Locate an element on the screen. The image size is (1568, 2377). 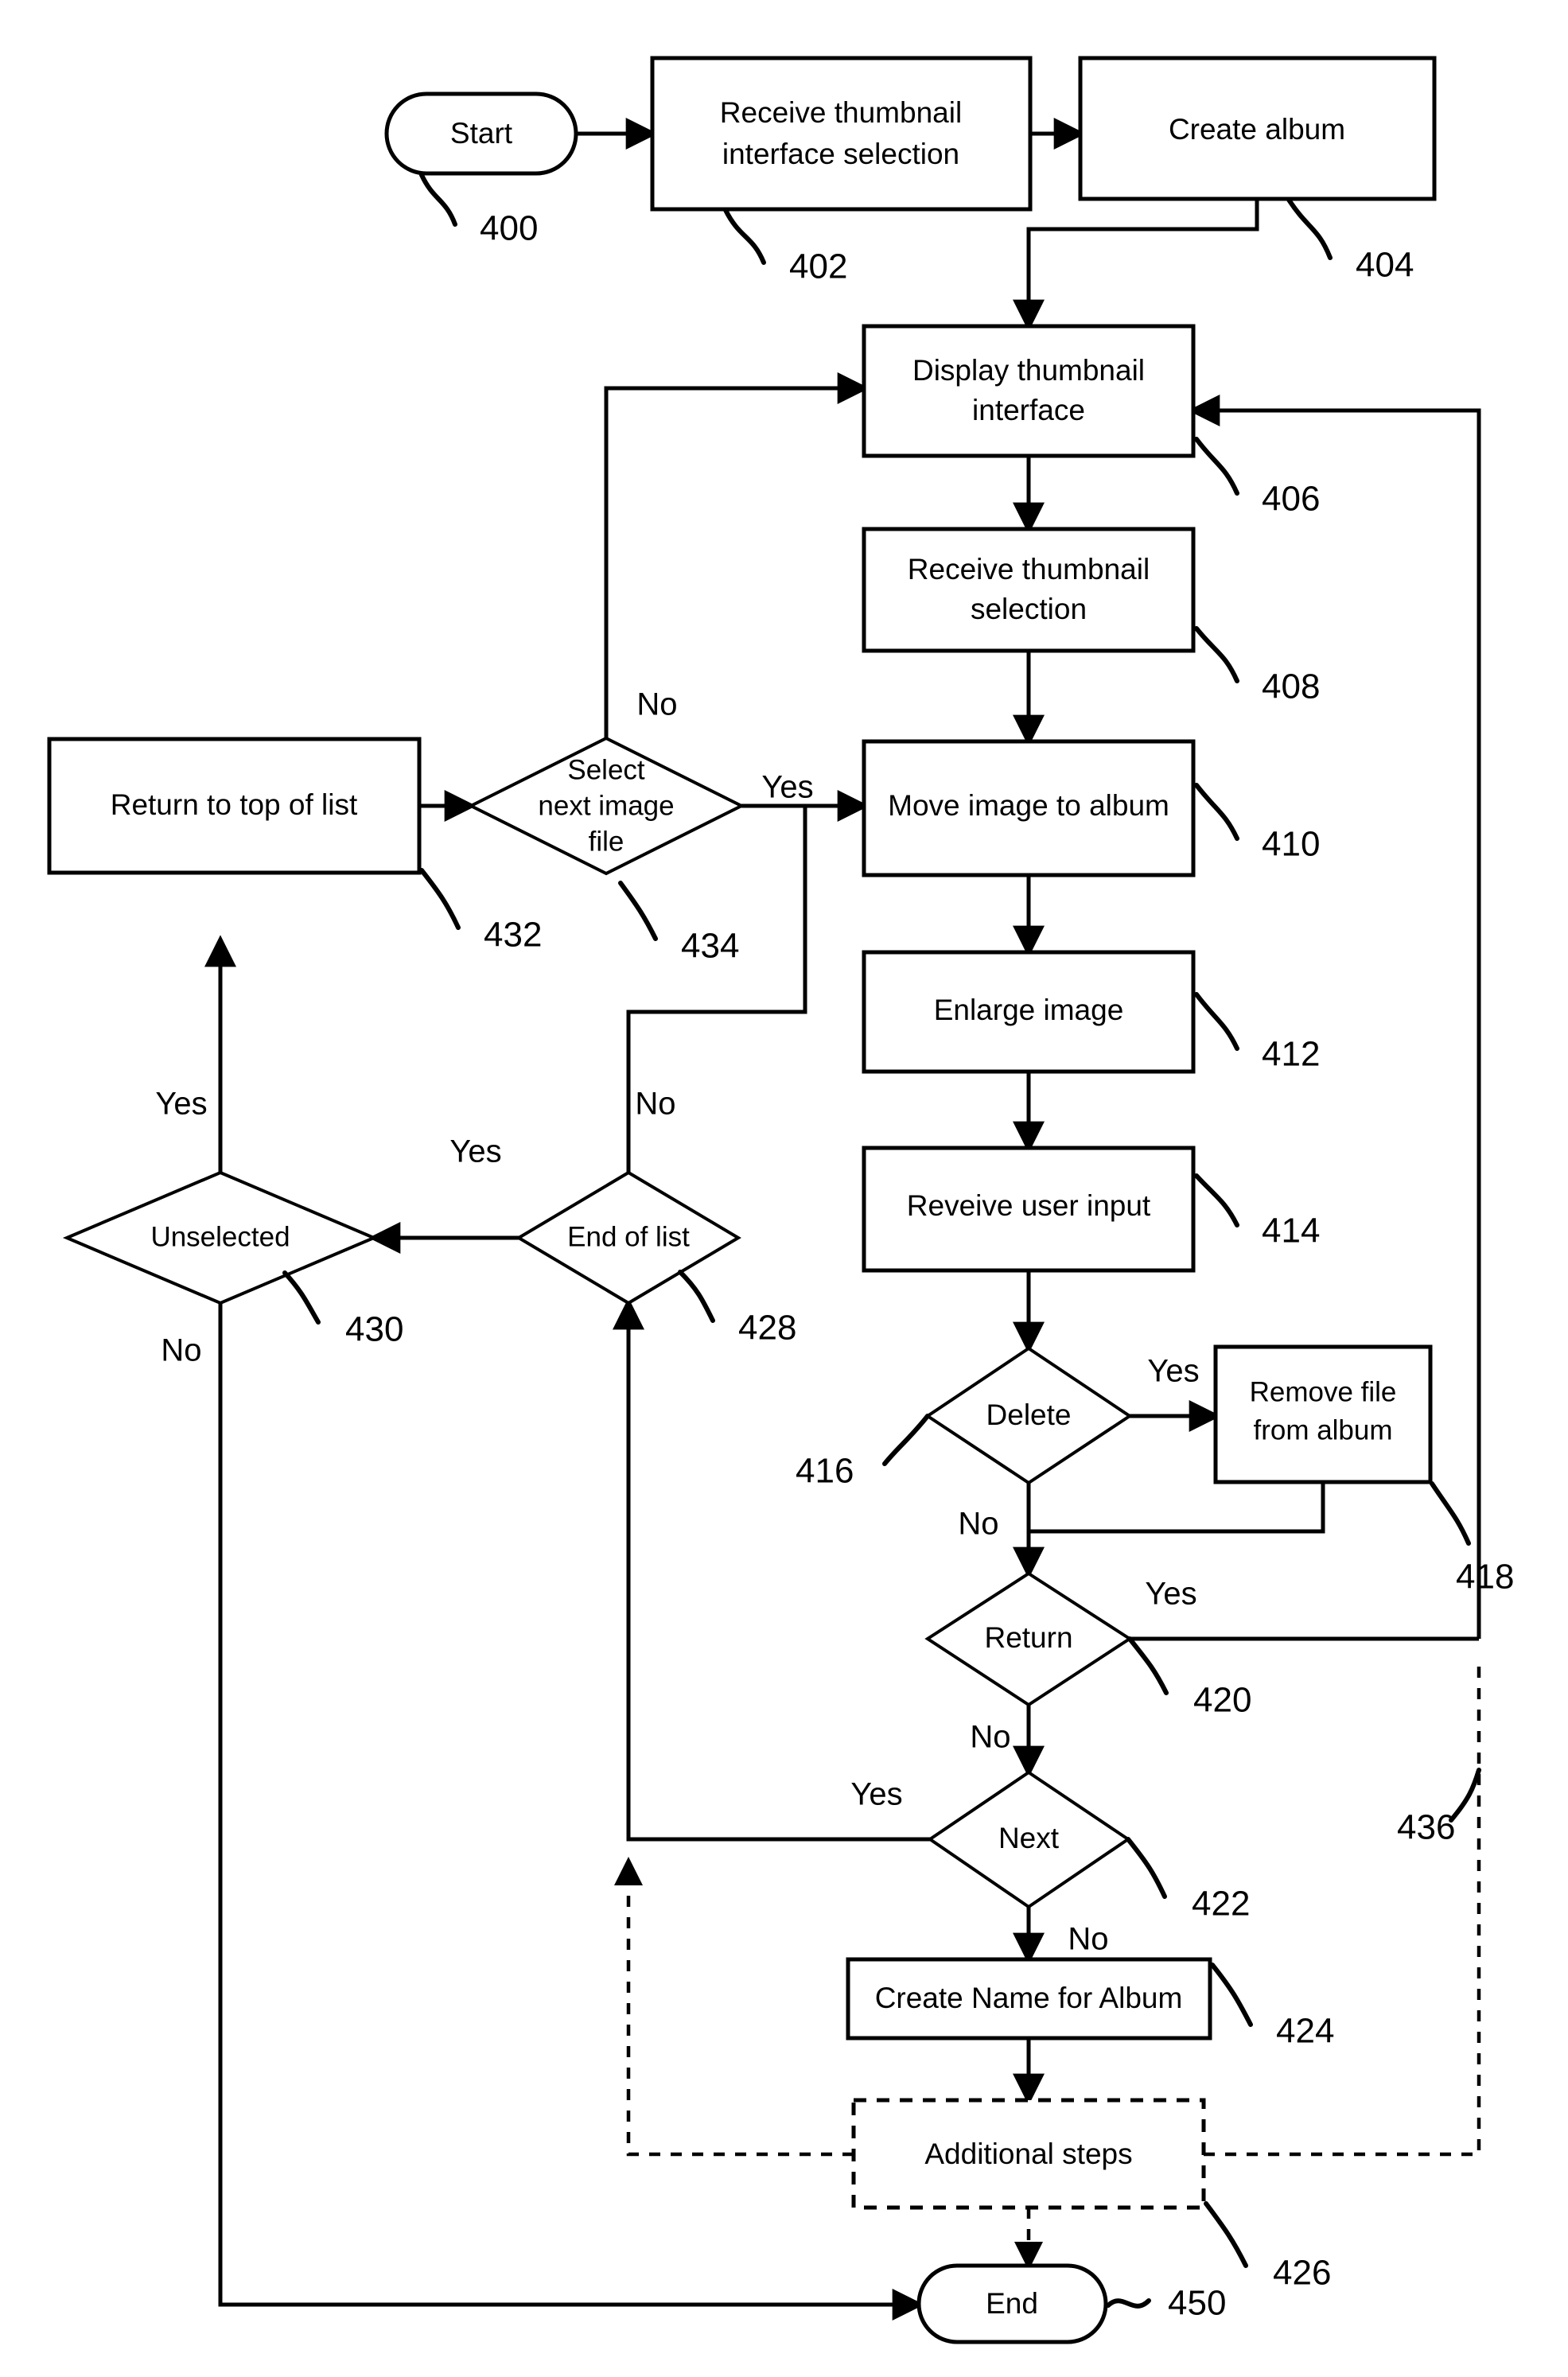
node-412-label: Enlarge image is located at coordinates (1029, 1010).